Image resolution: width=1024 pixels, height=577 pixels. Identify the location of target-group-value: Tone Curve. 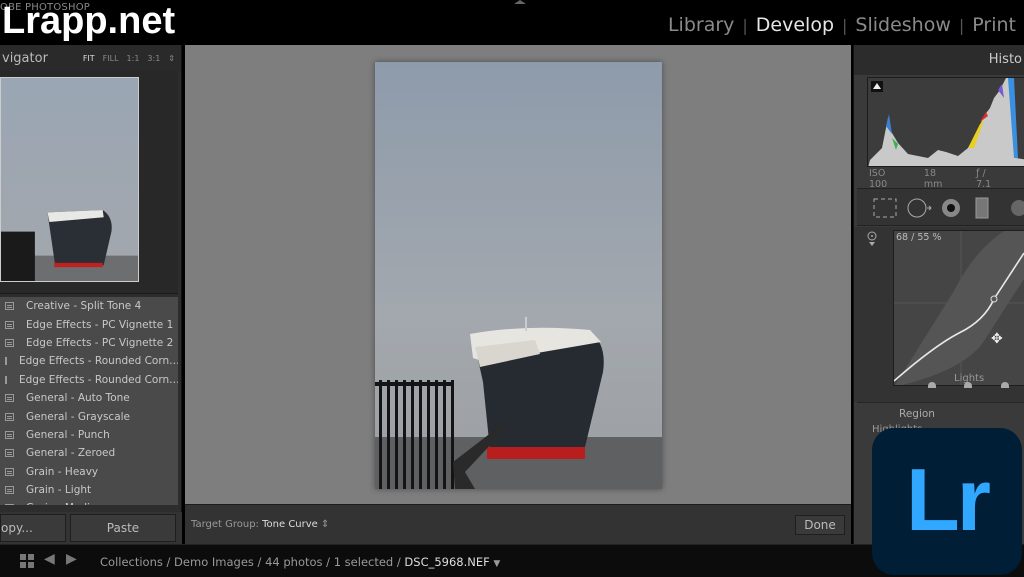
(290, 524).